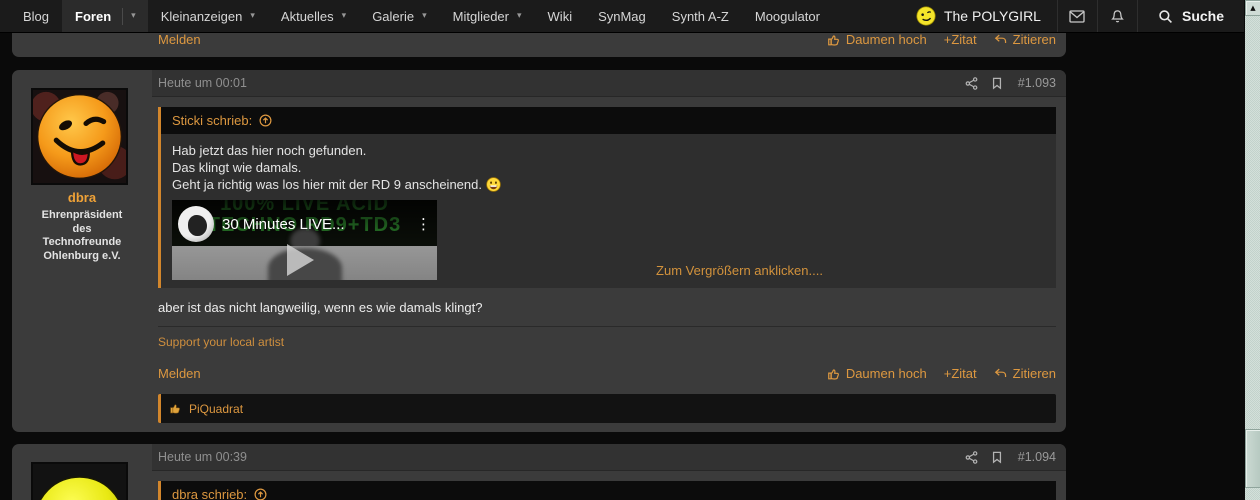 This screenshot has width=1260, height=500. I want to click on user-info-column, so click(82, 472).